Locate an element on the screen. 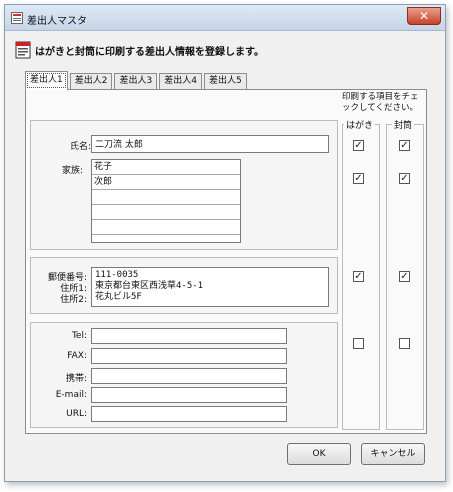  name-label: 氏名: is located at coordinates (80, 147).